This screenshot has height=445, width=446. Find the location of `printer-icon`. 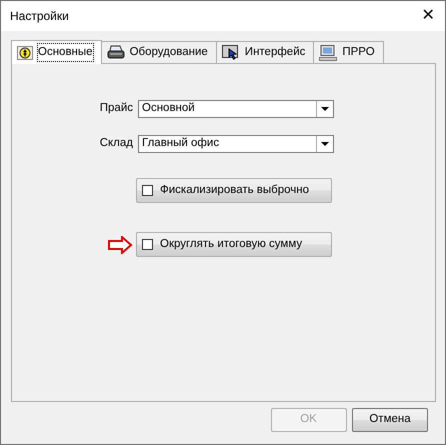

printer-icon is located at coordinates (115, 52).